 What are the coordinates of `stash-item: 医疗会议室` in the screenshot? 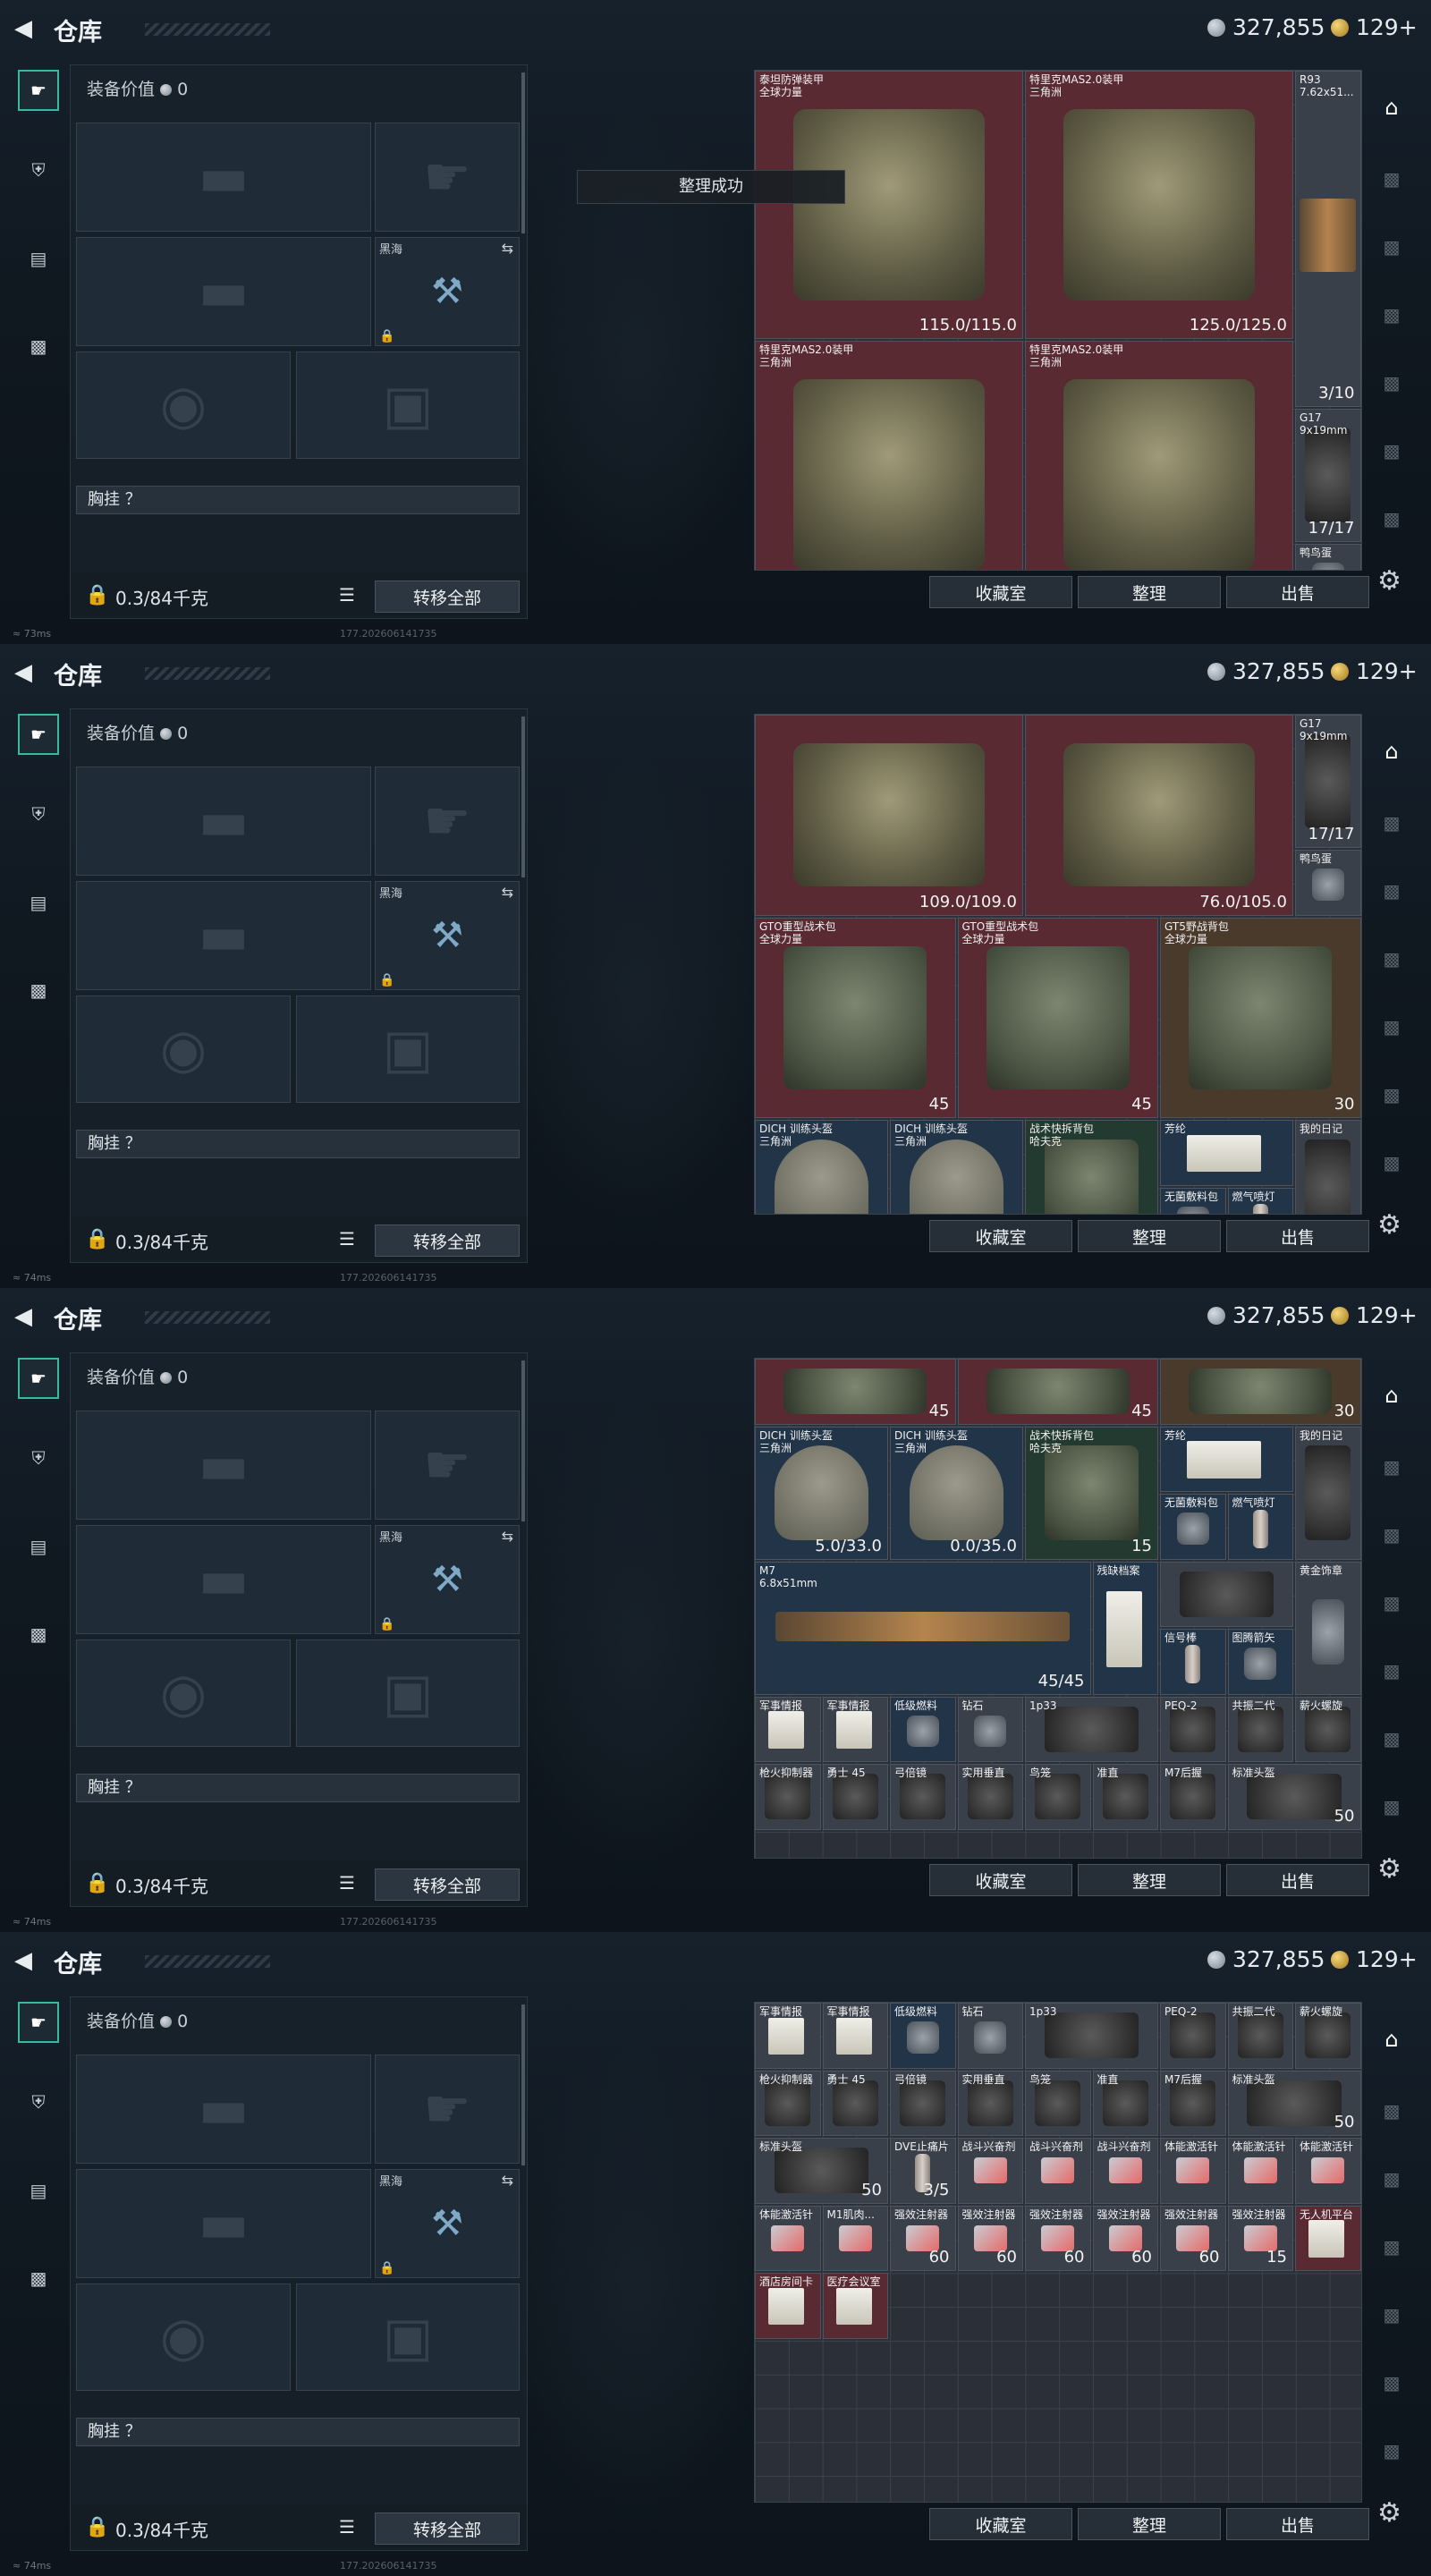 It's located at (855, 2306).